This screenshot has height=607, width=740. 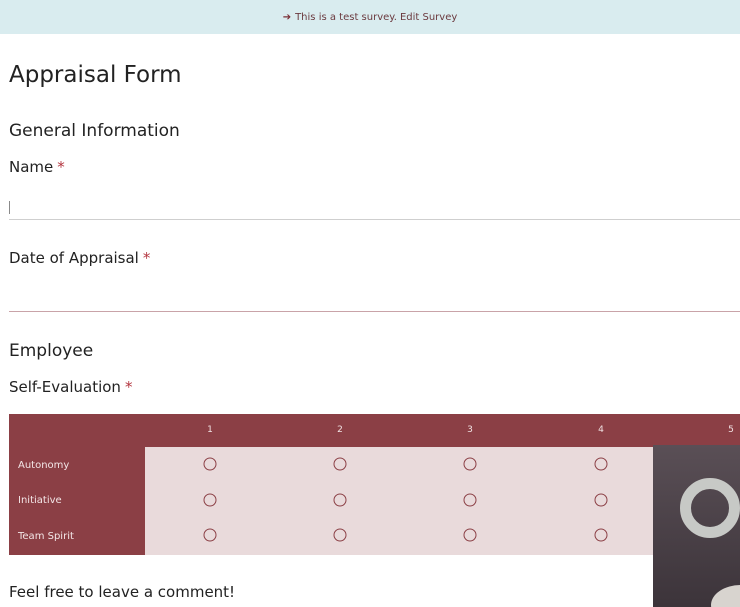 I want to click on edit-survey-link: Edit Survey, so click(x=428, y=17).